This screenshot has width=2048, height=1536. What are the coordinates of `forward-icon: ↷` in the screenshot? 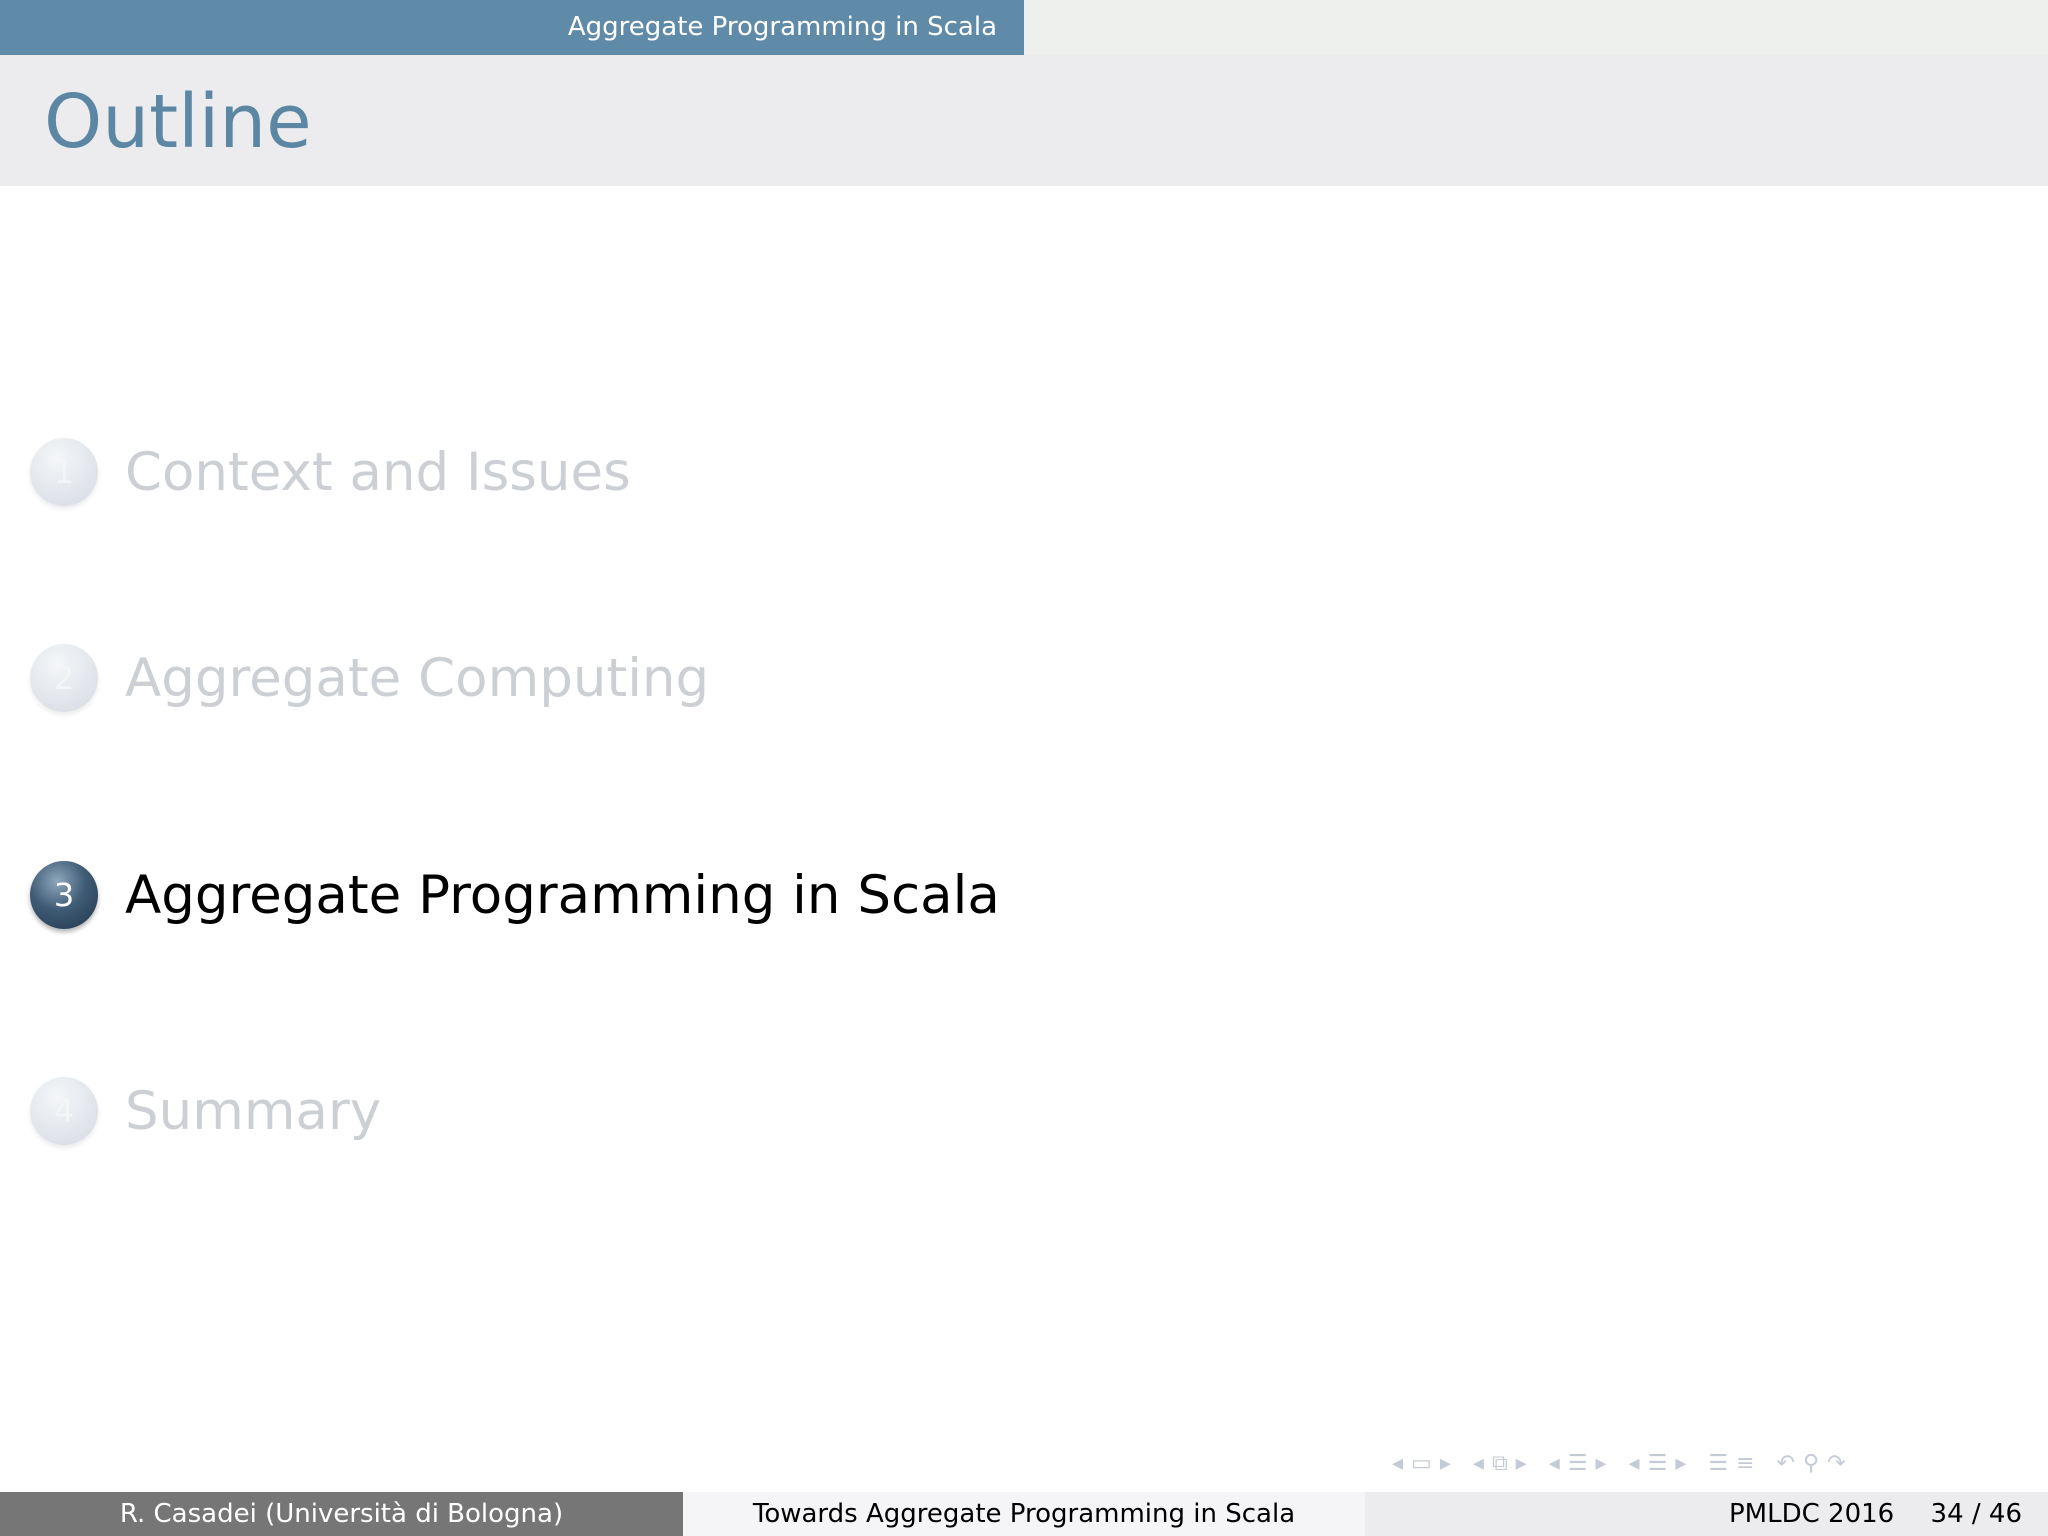 It's located at (1836, 1464).